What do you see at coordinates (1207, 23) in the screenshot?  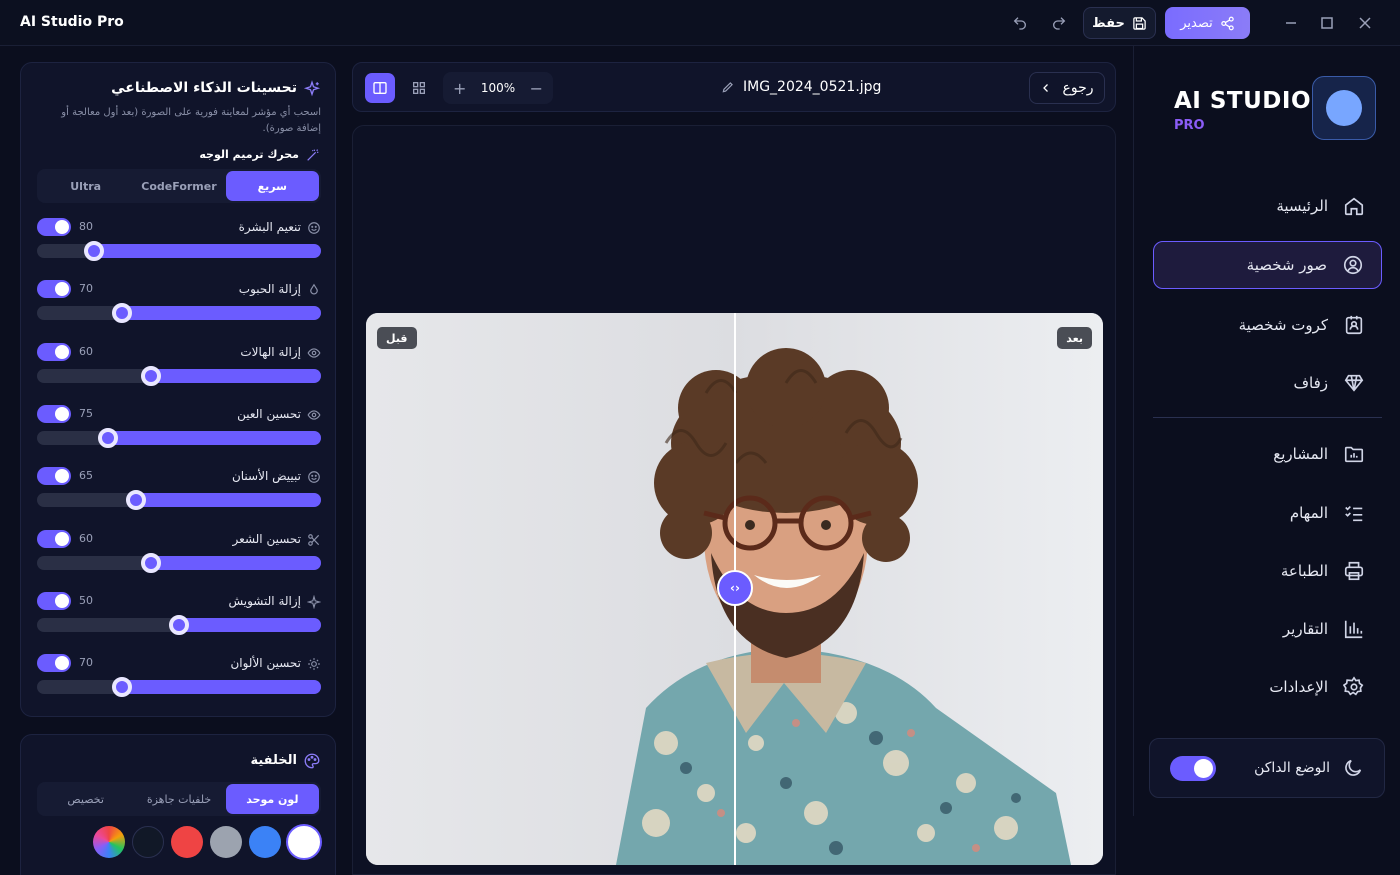 I see `export-button: تصدير` at bounding box center [1207, 23].